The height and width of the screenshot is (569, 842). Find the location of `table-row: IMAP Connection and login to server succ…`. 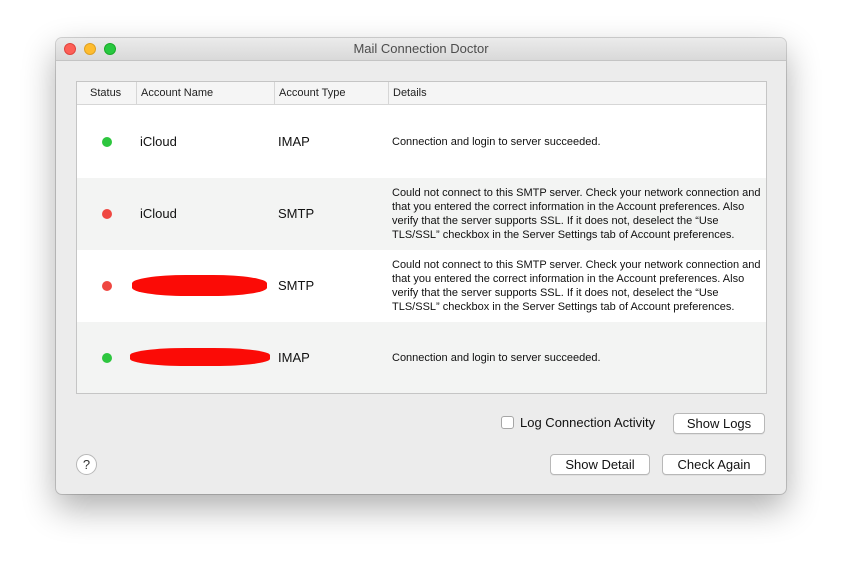

table-row: IMAP Connection and login to server succ… is located at coordinates (421, 357).